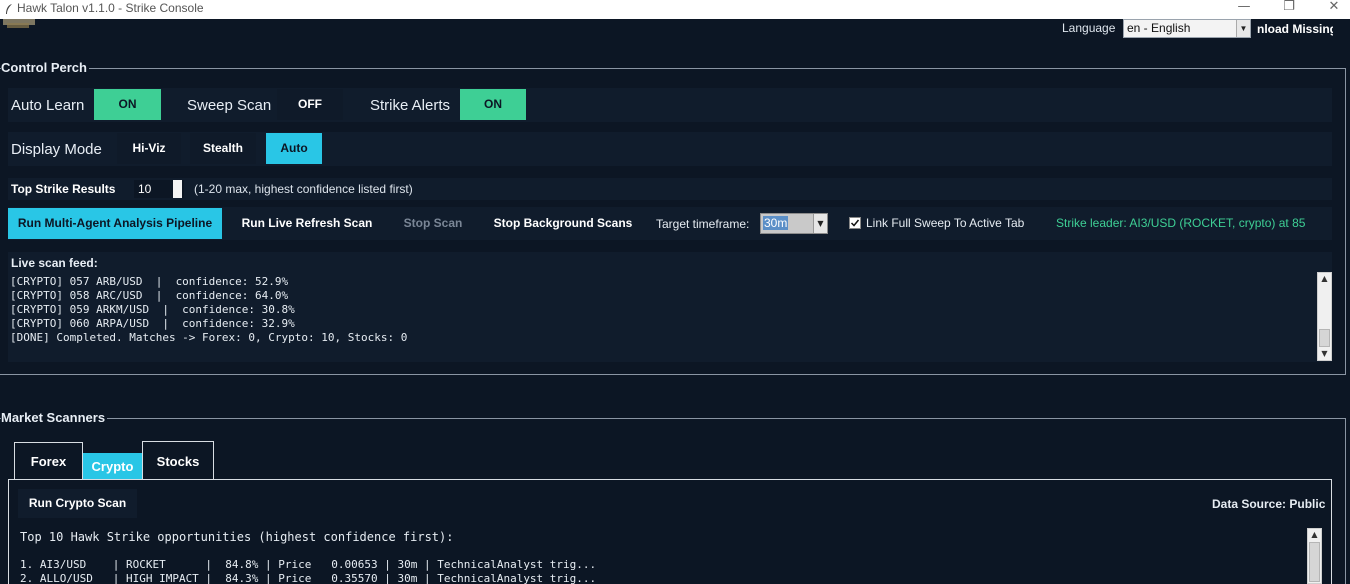 The width and height of the screenshot is (1350, 584). I want to click on top-results-value: 10, so click(145, 189).